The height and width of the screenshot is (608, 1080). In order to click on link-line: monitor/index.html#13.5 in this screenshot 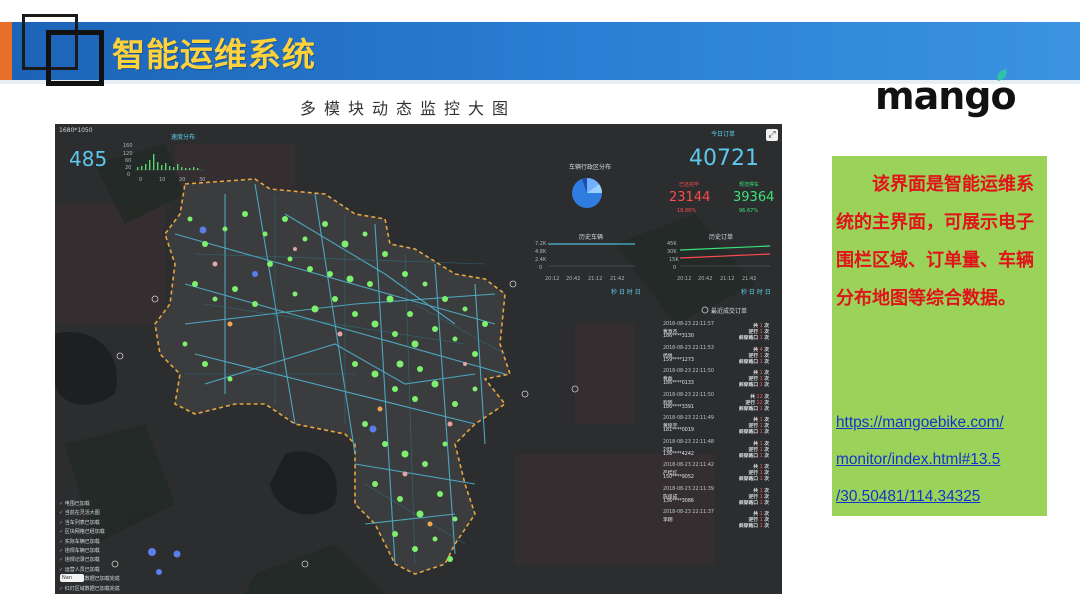, I will do `click(941, 459)`.